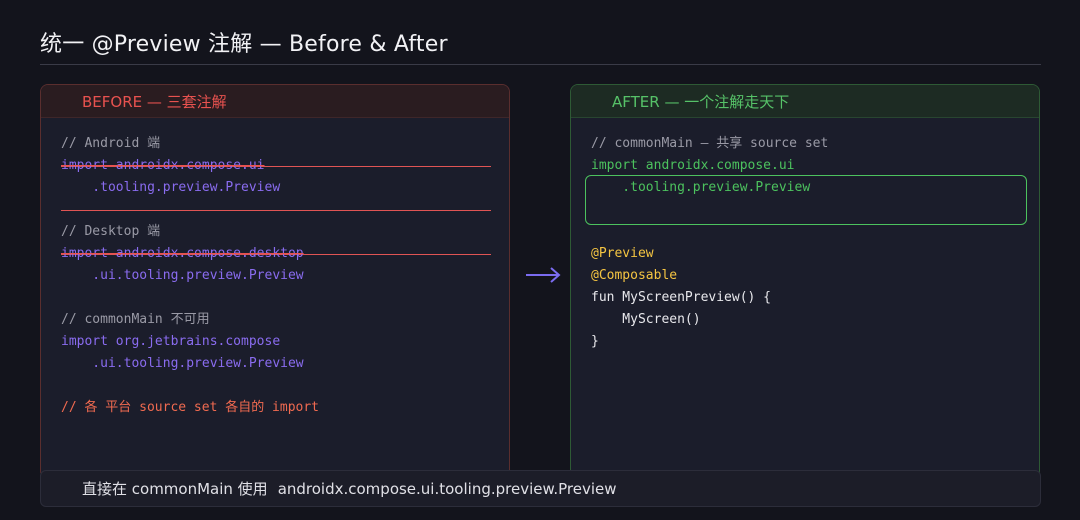 The width and height of the screenshot is (1080, 520). I want to click on code-comment: // Desktop 端, so click(111, 231).